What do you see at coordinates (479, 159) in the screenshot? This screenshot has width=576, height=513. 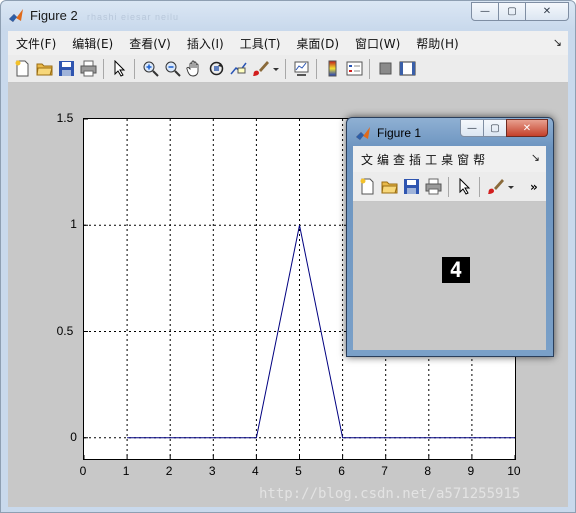 I see `menu-help: 帮` at bounding box center [479, 159].